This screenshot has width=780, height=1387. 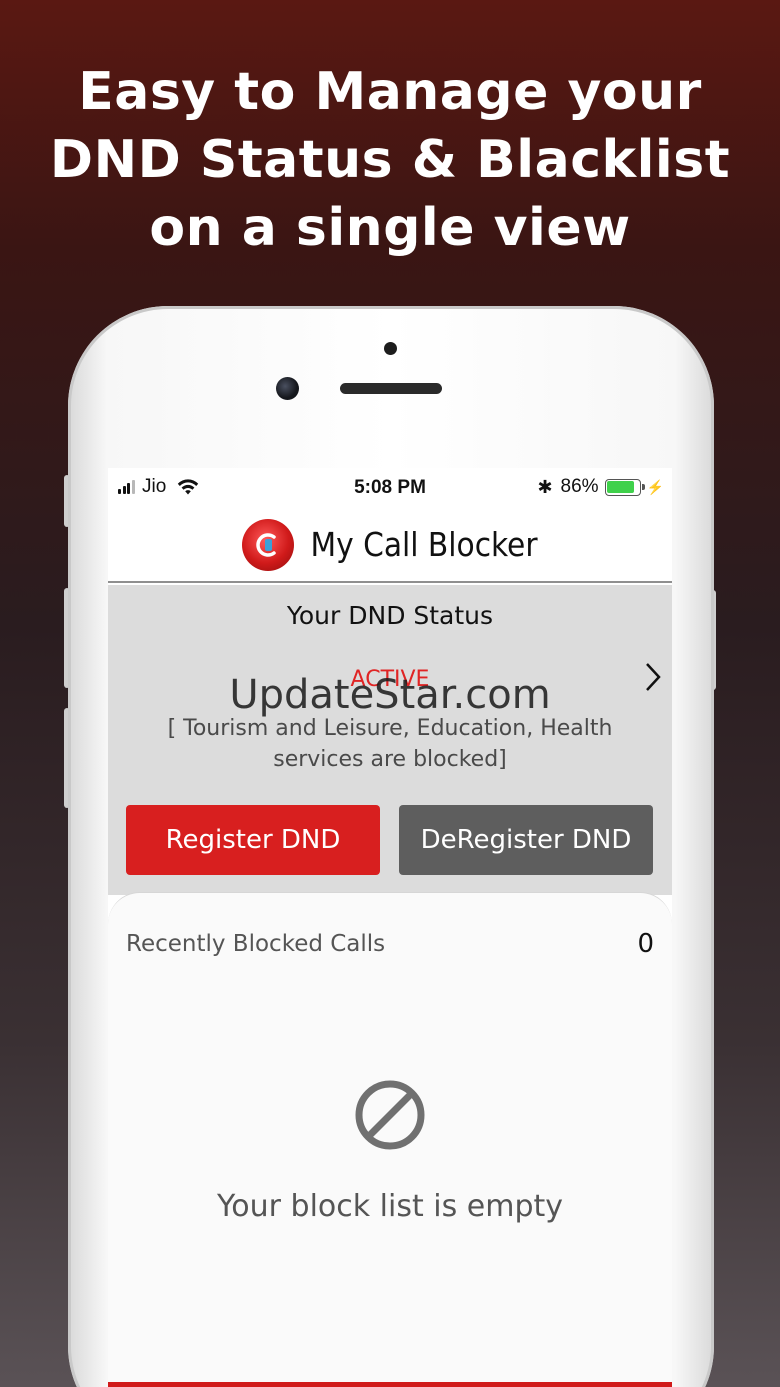 What do you see at coordinates (579, 486) in the screenshot?
I see `battery-percentage: 86%` at bounding box center [579, 486].